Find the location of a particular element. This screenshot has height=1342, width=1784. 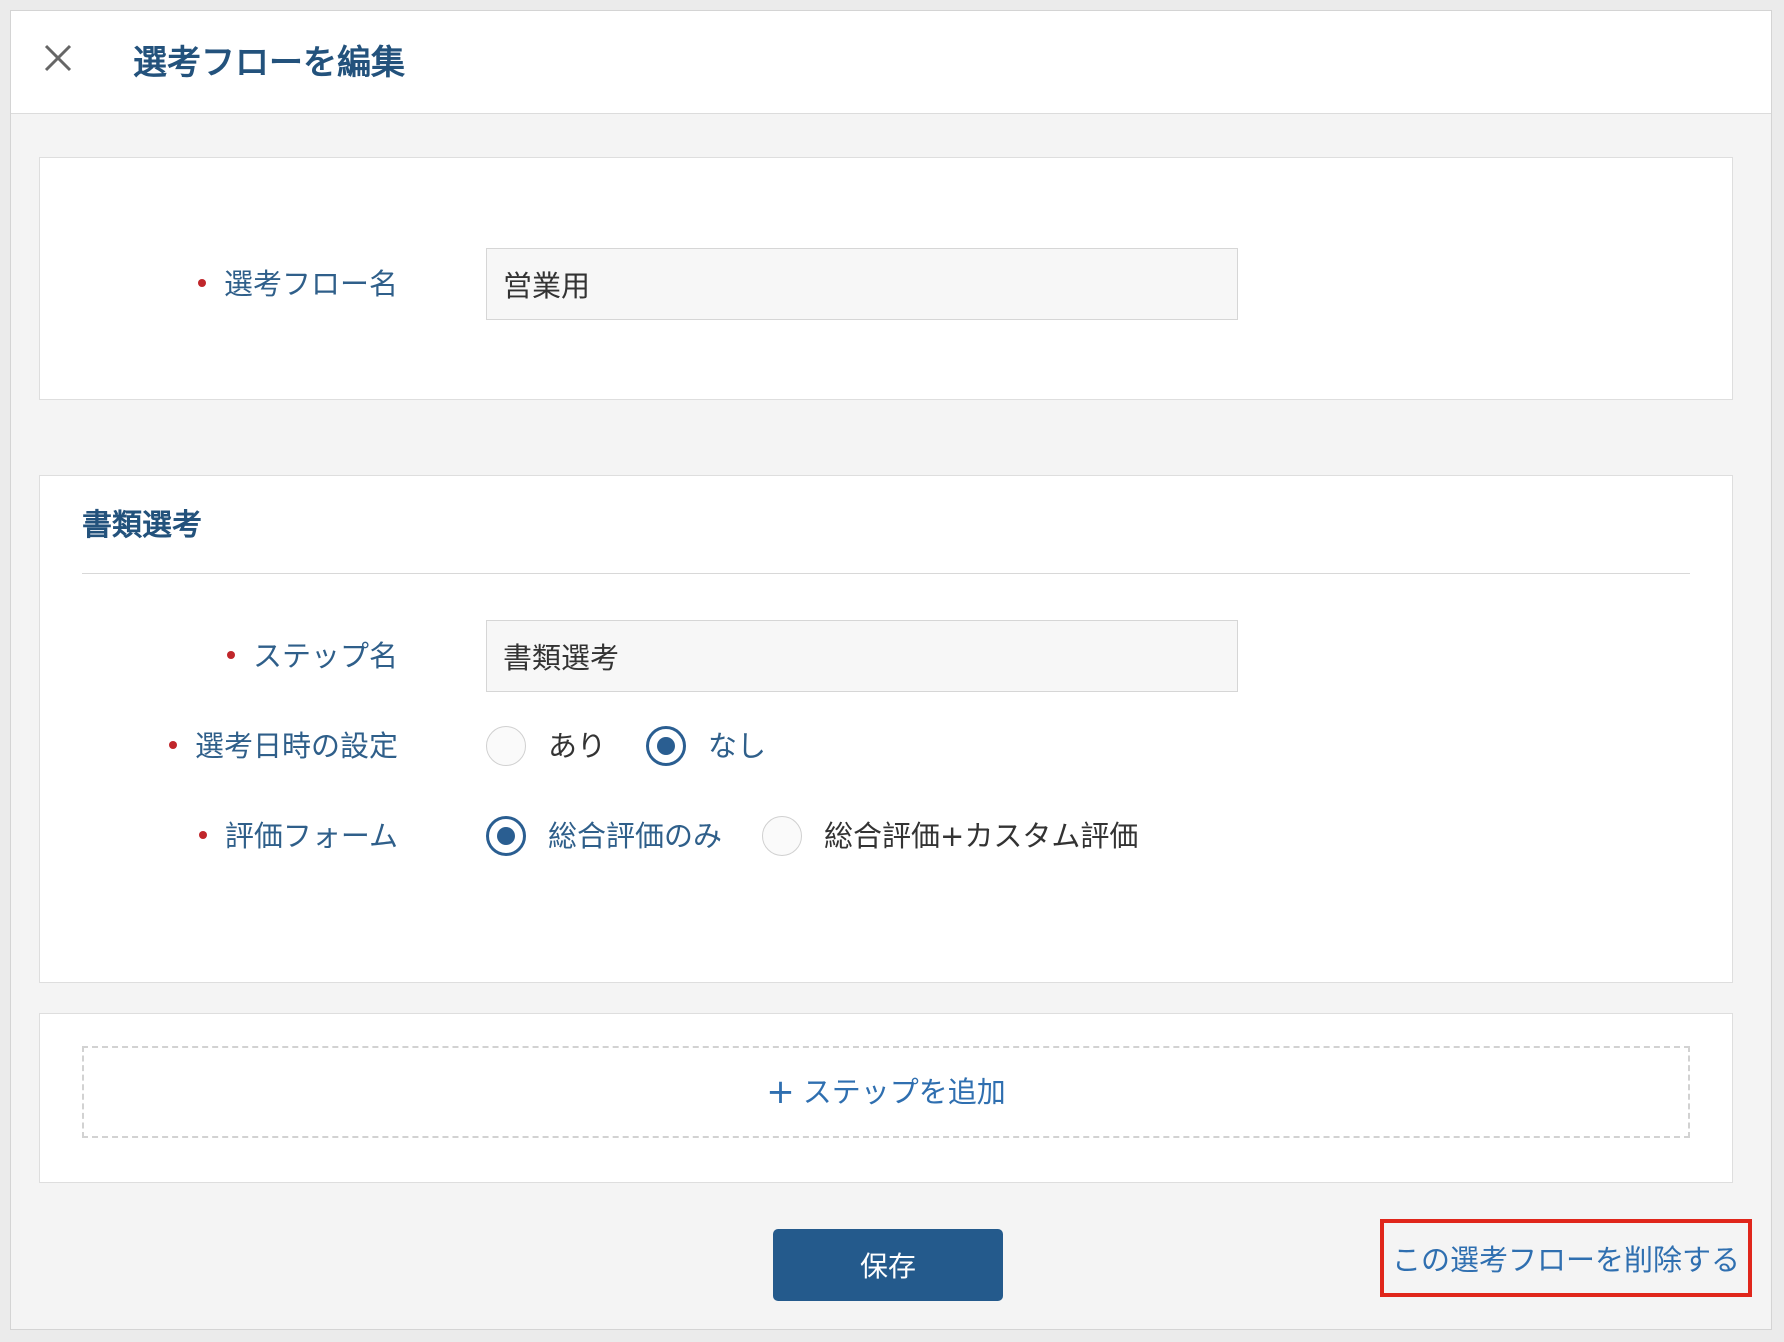

form-radio-group: 総合評価のみ 総合評価+カスタム評価 is located at coordinates (832, 836).